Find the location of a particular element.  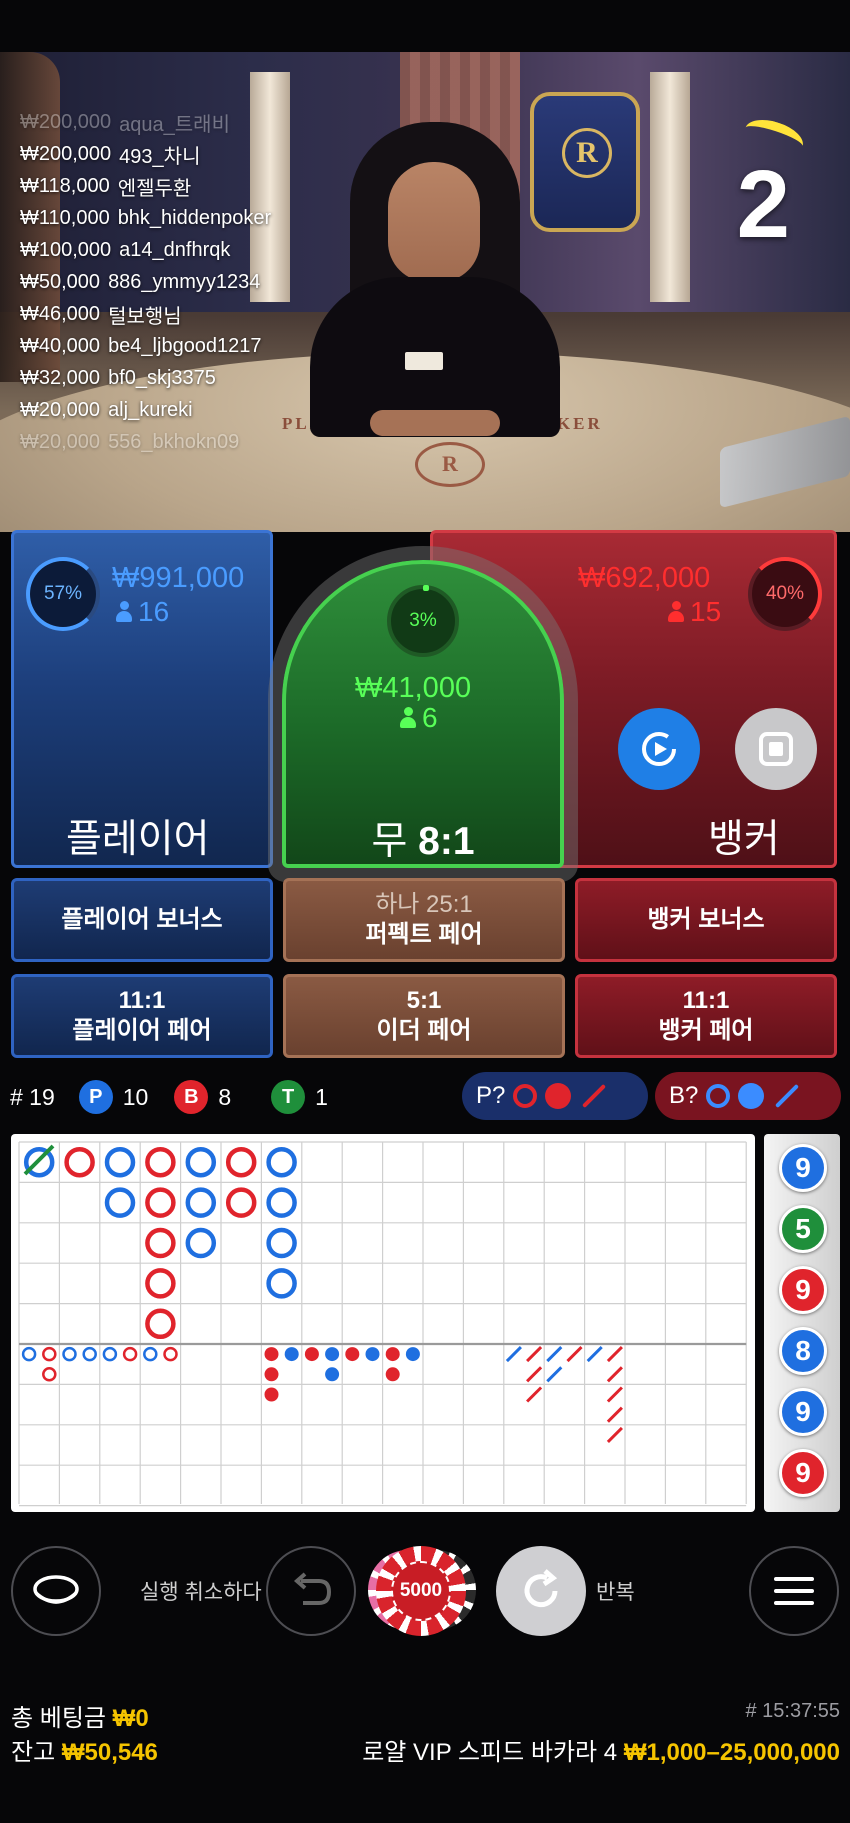

menu-button is located at coordinates (794, 1591).